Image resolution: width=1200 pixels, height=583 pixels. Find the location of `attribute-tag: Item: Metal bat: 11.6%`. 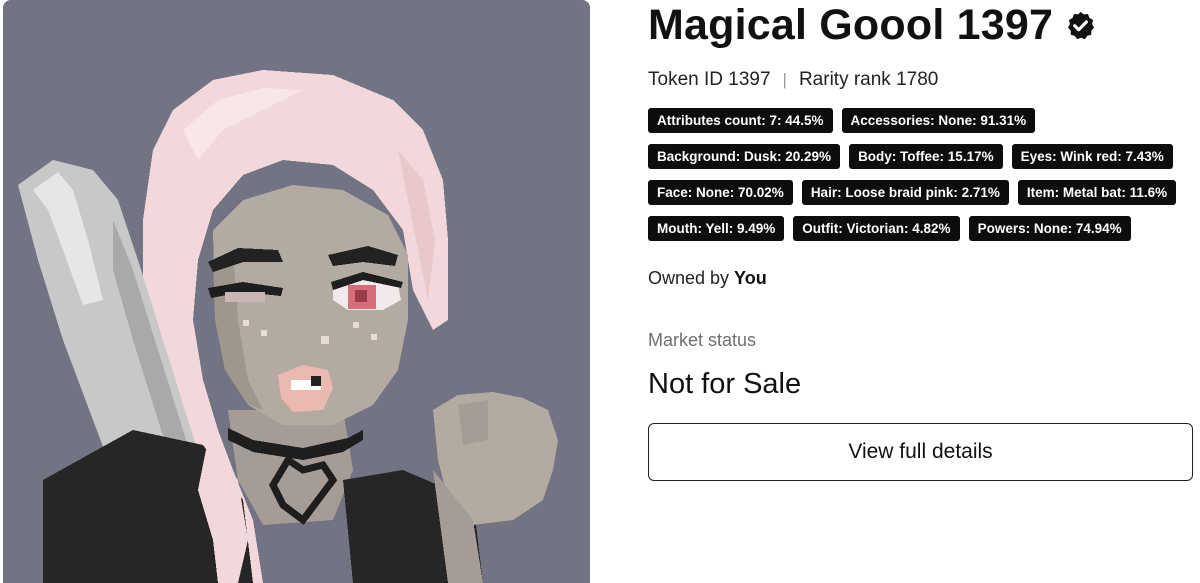

attribute-tag: Item: Metal bat: 11.6% is located at coordinates (1097, 192).